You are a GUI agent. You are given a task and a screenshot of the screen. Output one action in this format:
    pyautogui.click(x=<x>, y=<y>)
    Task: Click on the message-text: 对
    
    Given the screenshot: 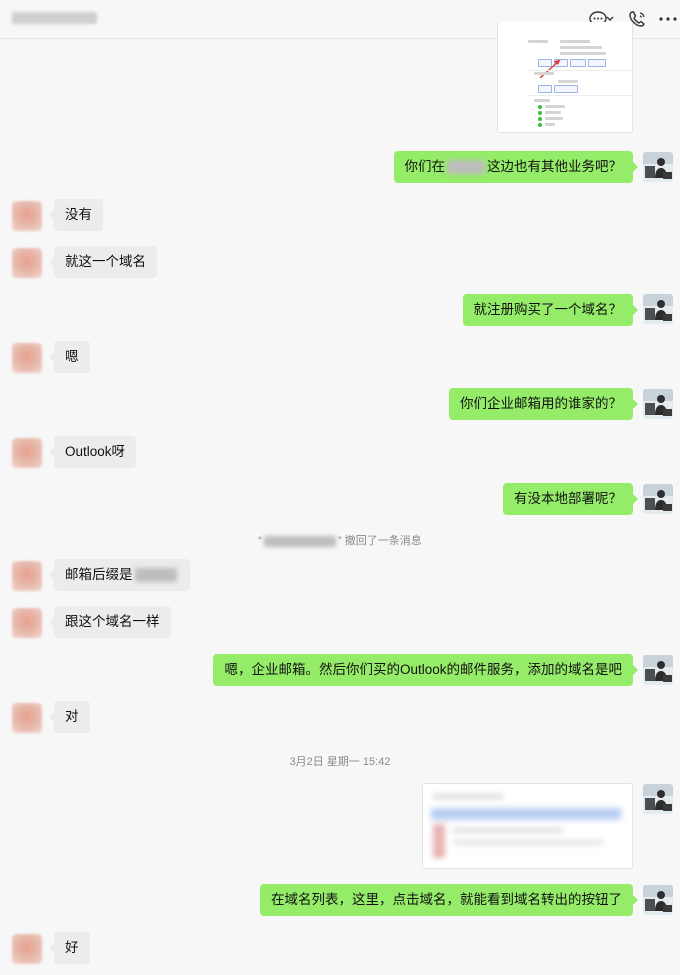 What is the action you would take?
    pyautogui.click(x=72, y=716)
    